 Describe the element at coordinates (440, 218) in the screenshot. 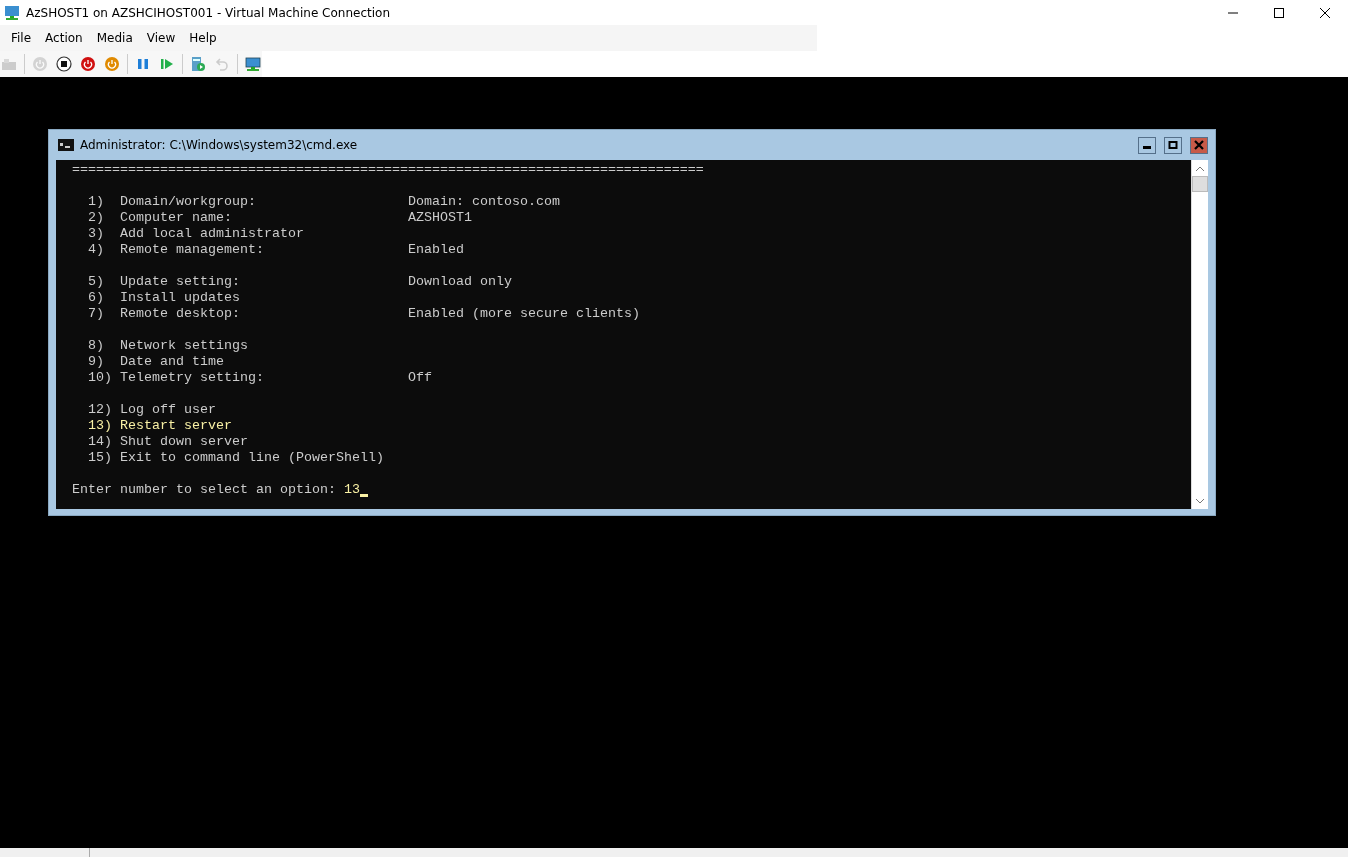

I see `option-value: AZSHOST1` at that location.